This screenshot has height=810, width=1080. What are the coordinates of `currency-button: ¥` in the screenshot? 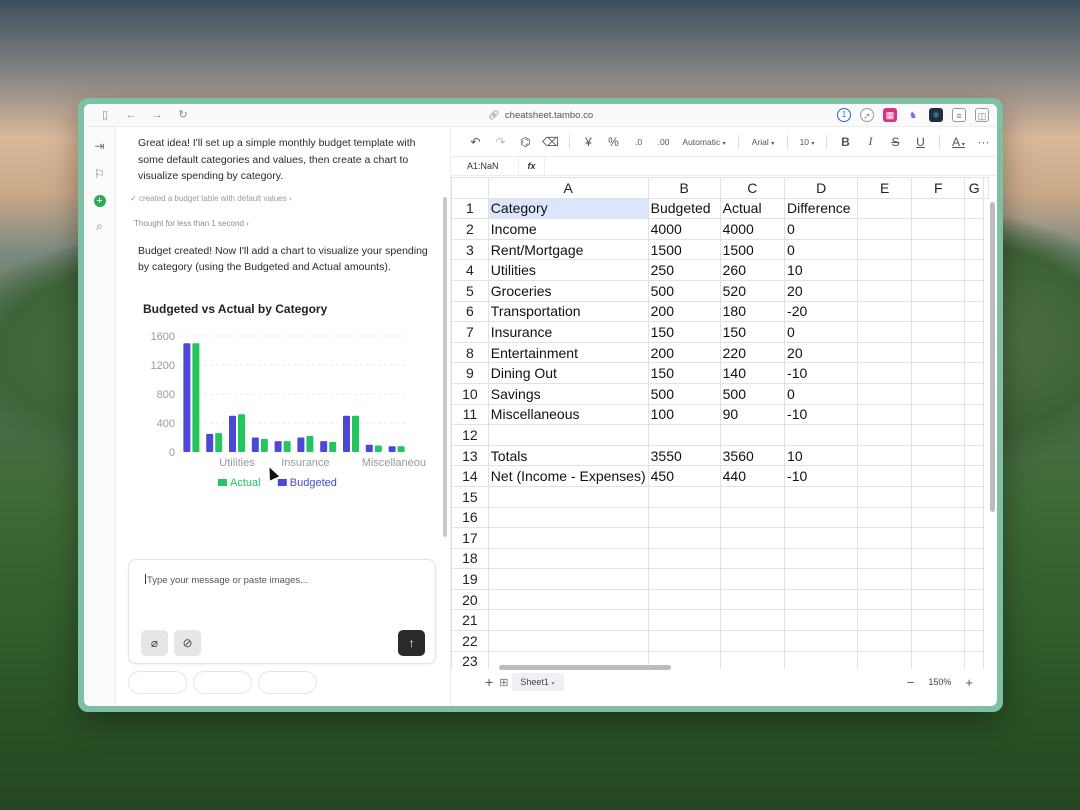 It's located at (588, 142).